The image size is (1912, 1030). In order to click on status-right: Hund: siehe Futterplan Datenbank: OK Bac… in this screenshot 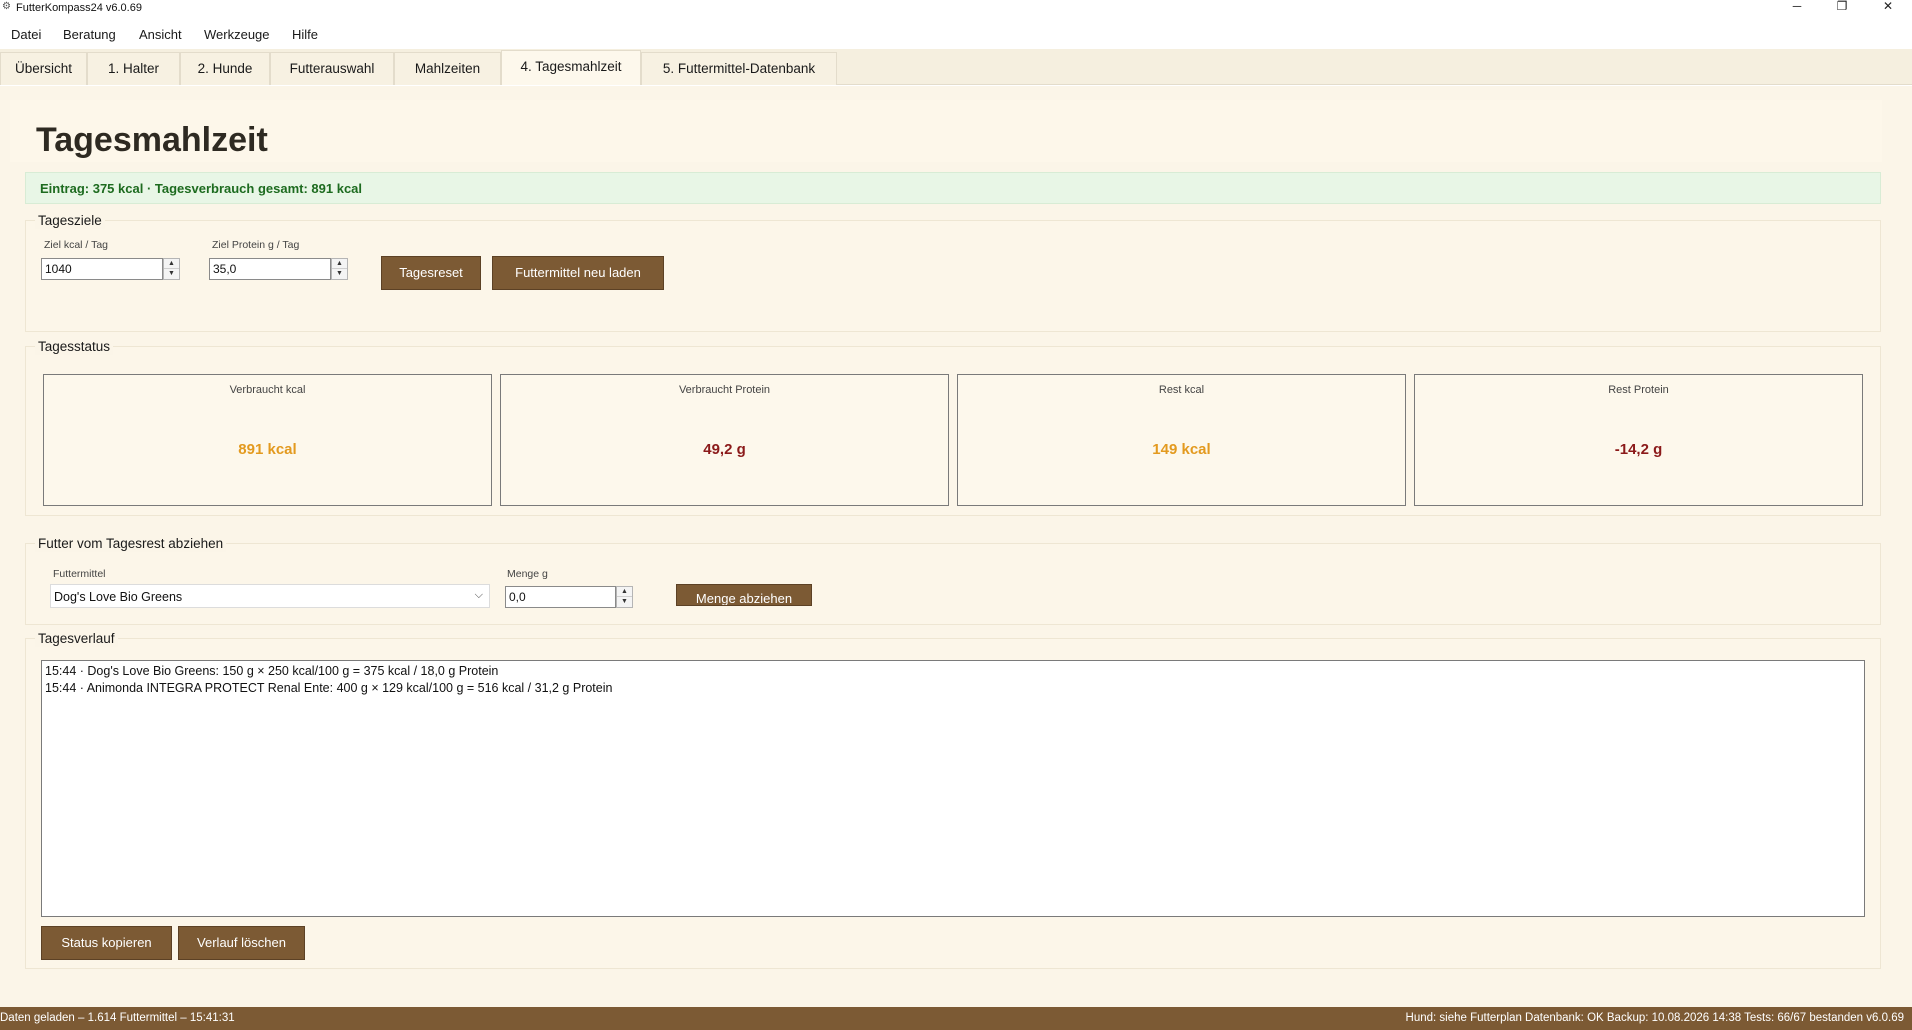, I will do `click(1654, 1018)`.